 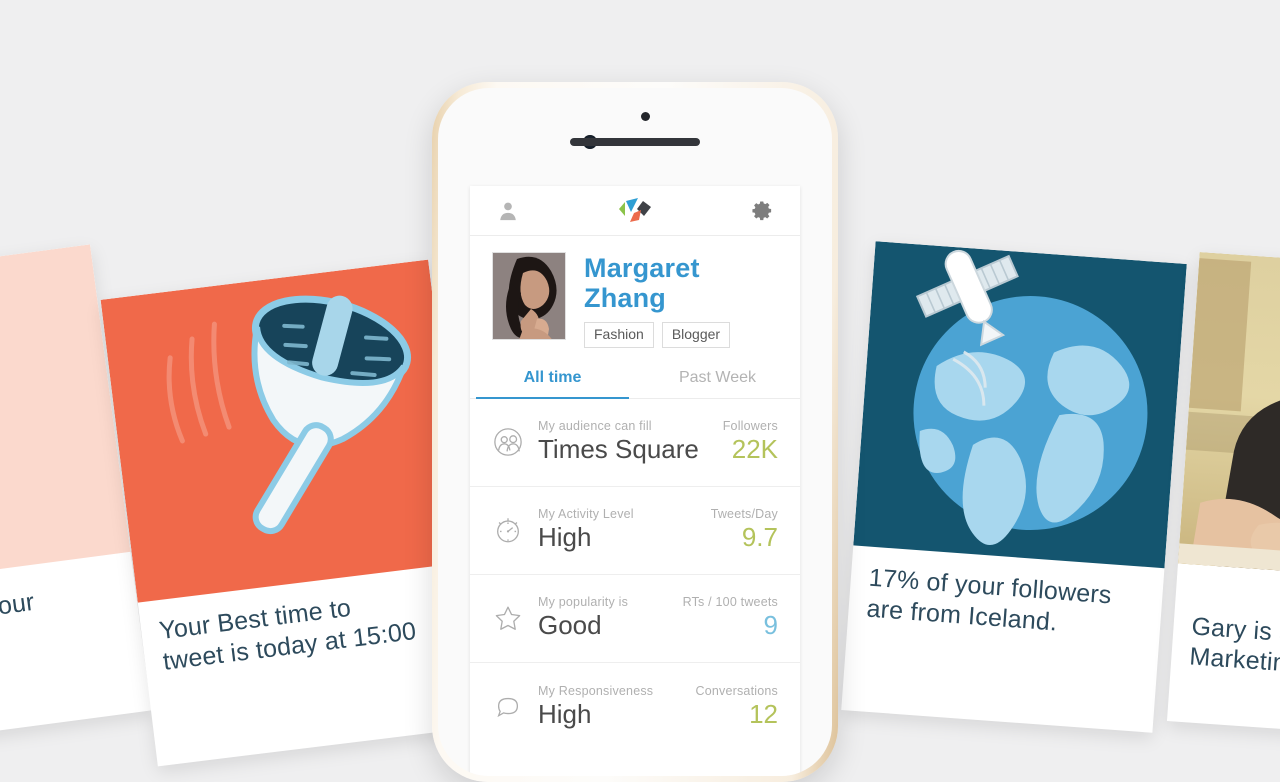 What do you see at coordinates (1234, 645) in the screenshot?
I see `card-gary-caption-text: Gary is a Friend Marketing Influe` at bounding box center [1234, 645].